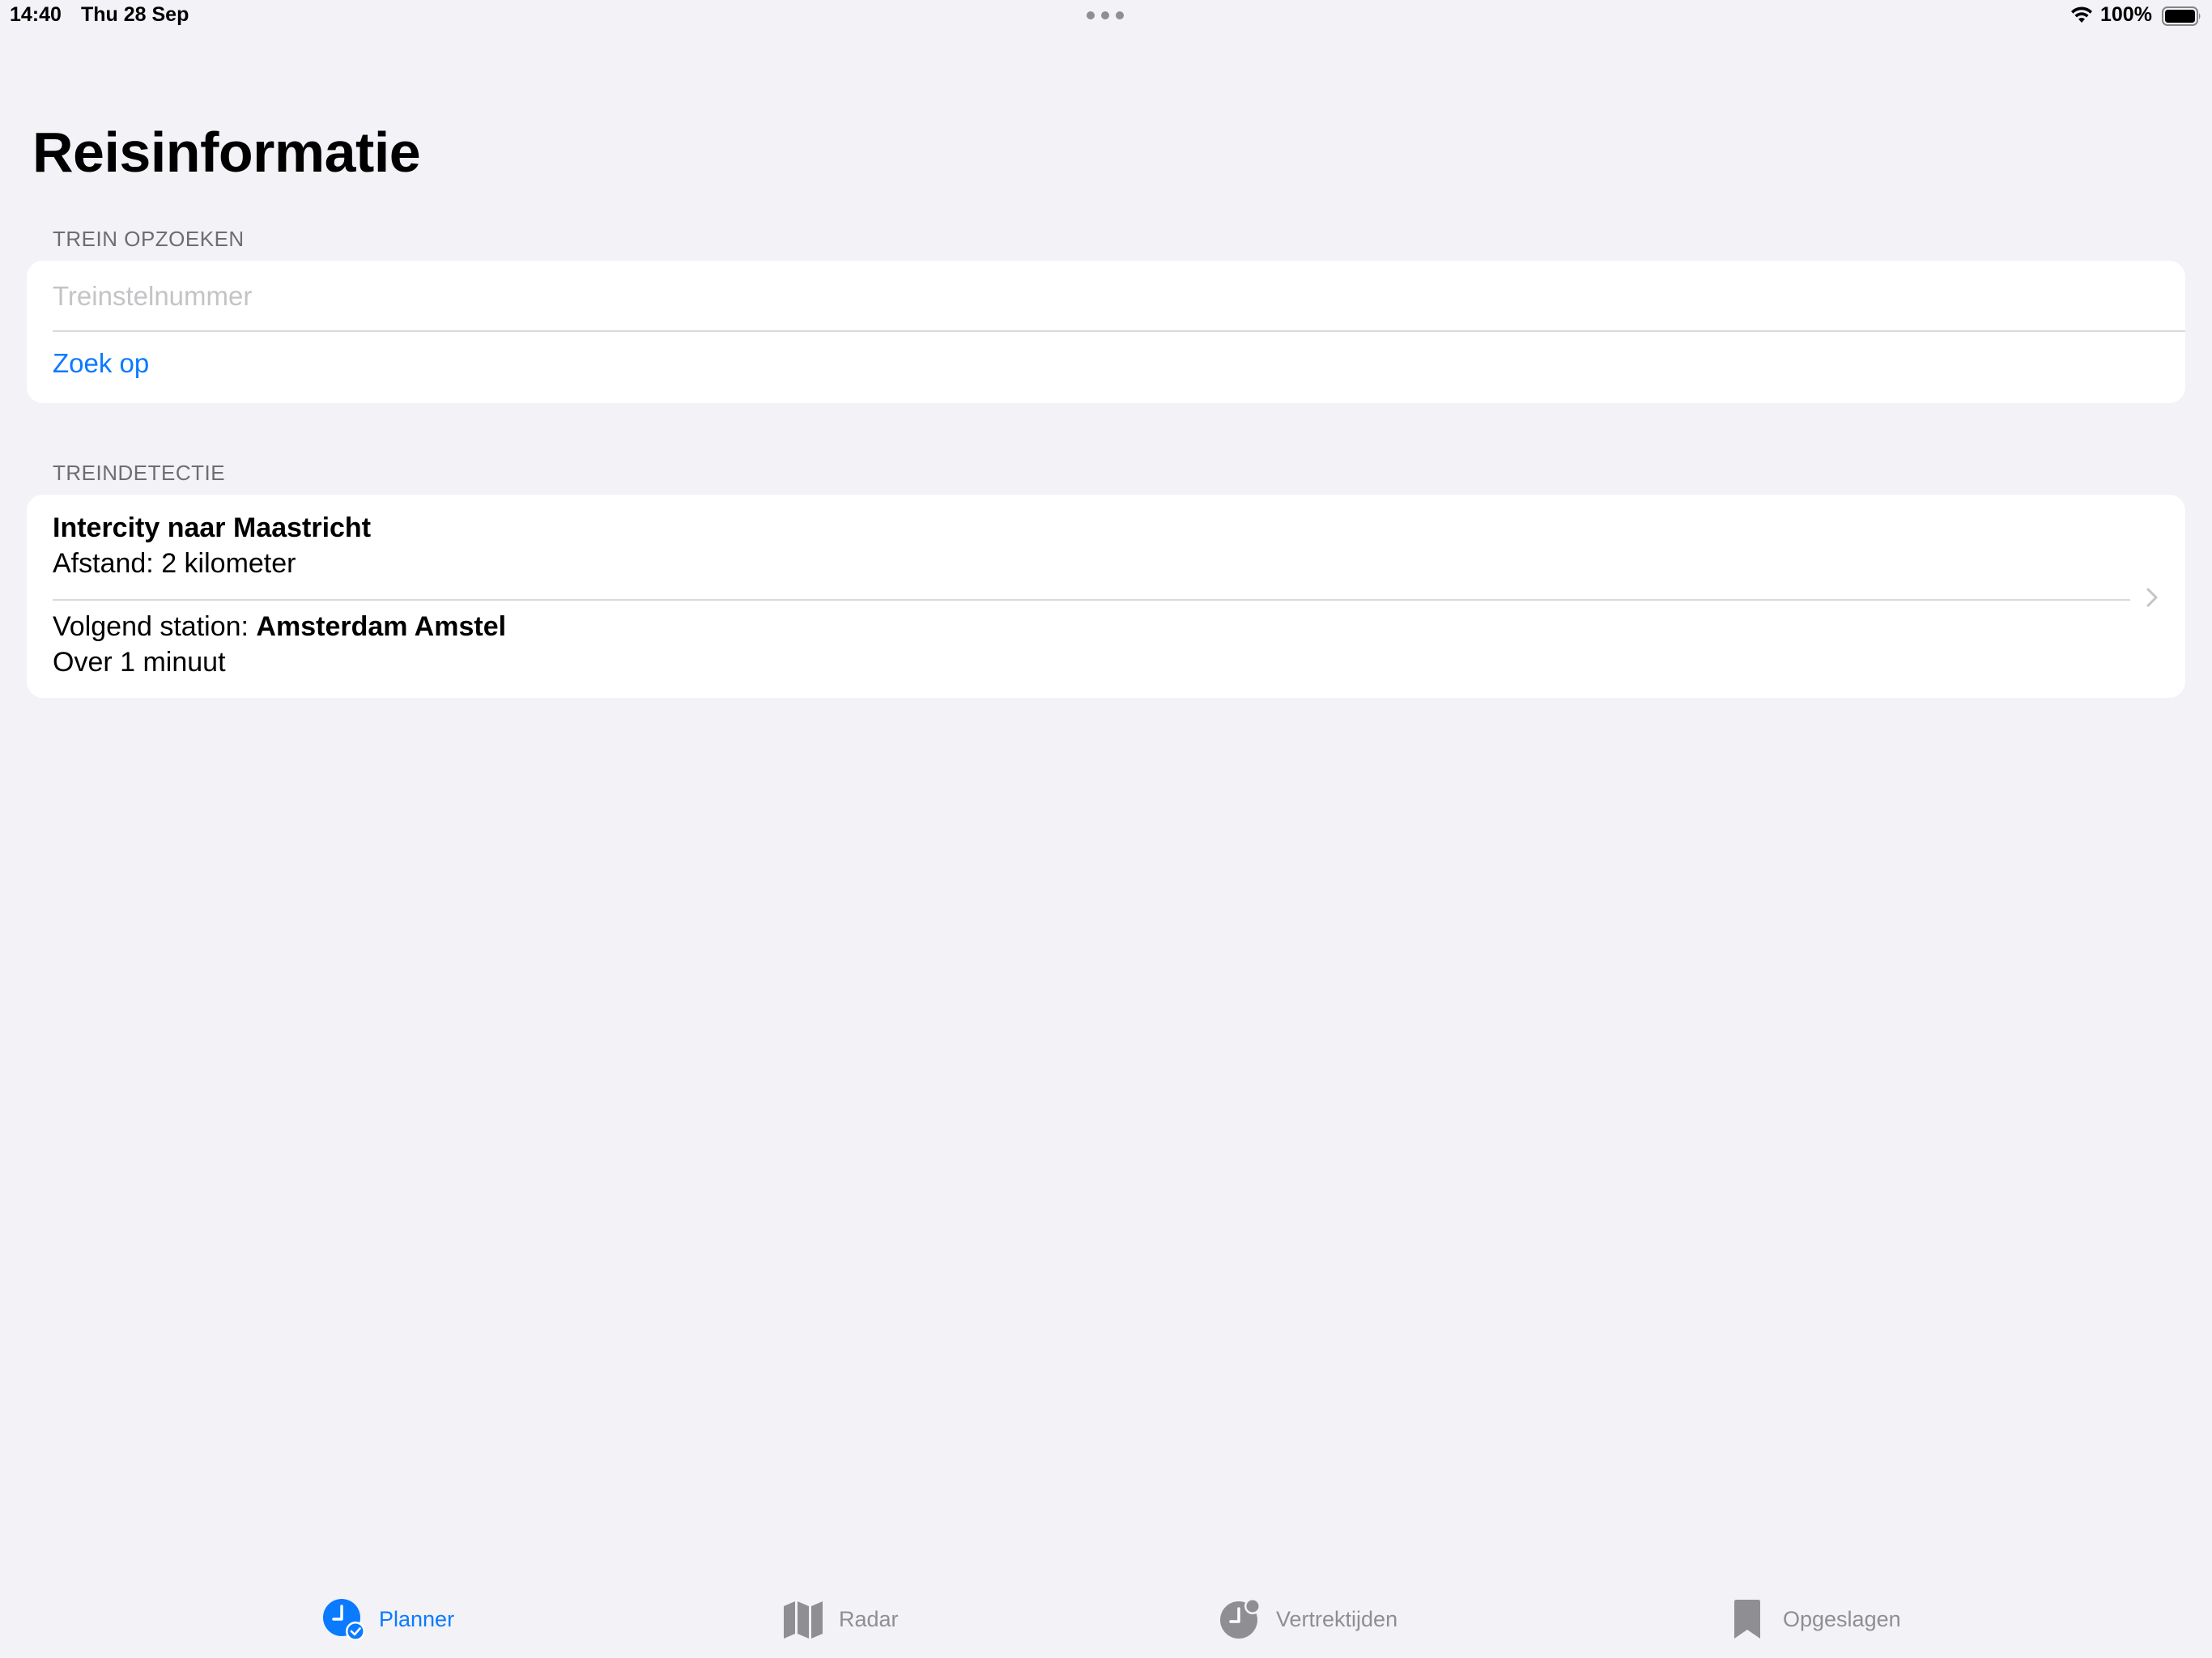 This screenshot has height=1658, width=2212. What do you see at coordinates (213, 527) in the screenshot?
I see `train-name: Intercity naar Maastricht` at bounding box center [213, 527].